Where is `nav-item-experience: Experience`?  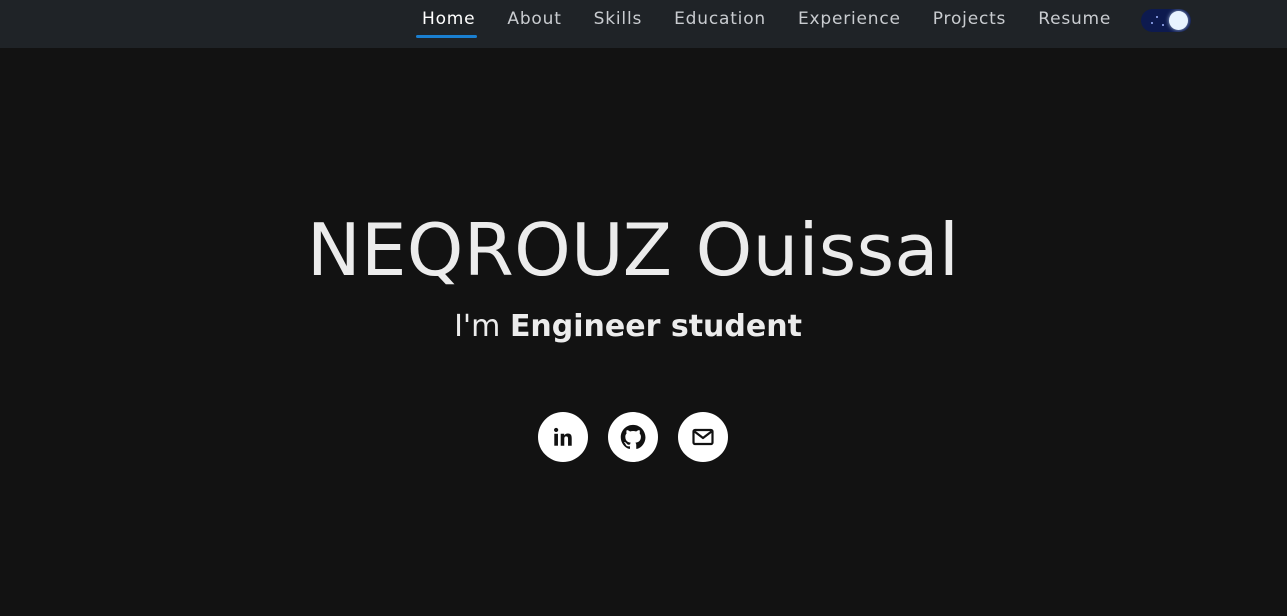 nav-item-experience: Experience is located at coordinates (849, 20).